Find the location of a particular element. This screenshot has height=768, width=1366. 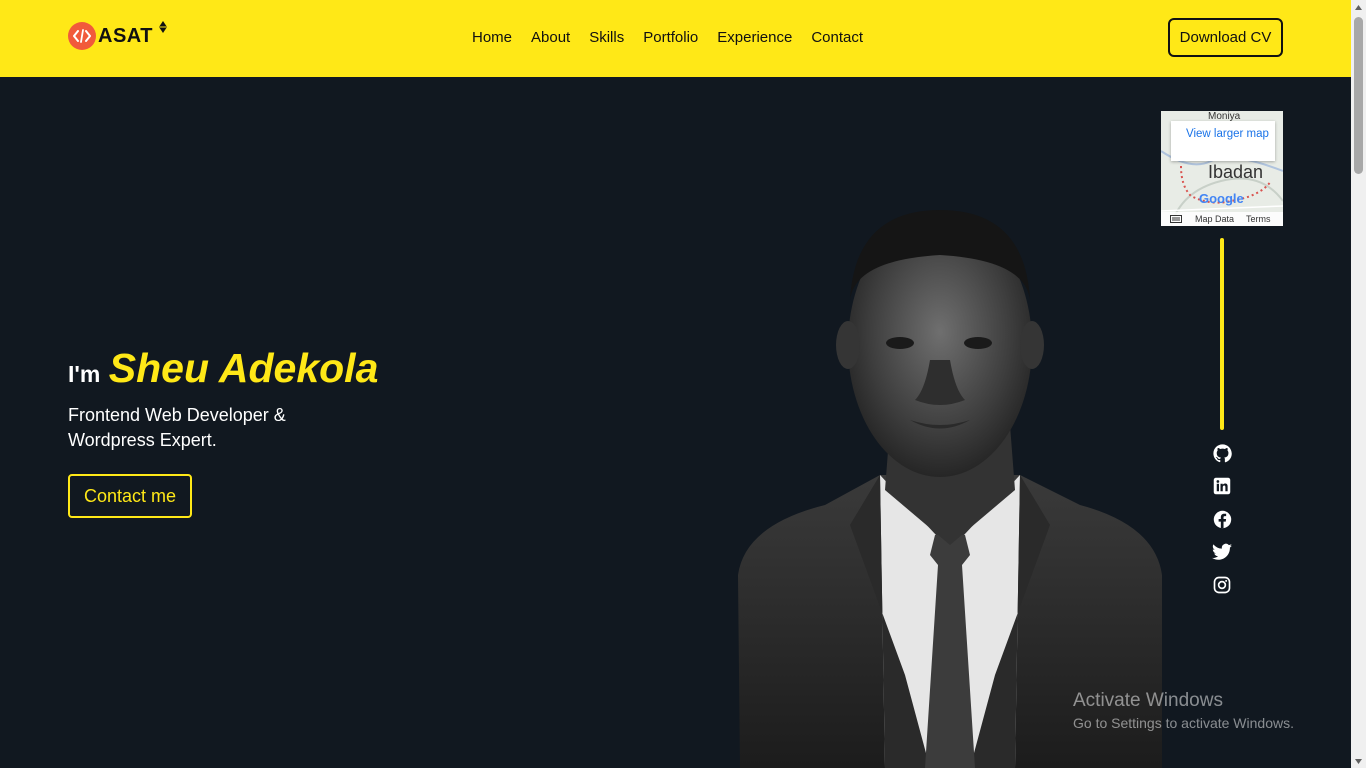

nav-portfolio: Portfolio is located at coordinates (670, 37).